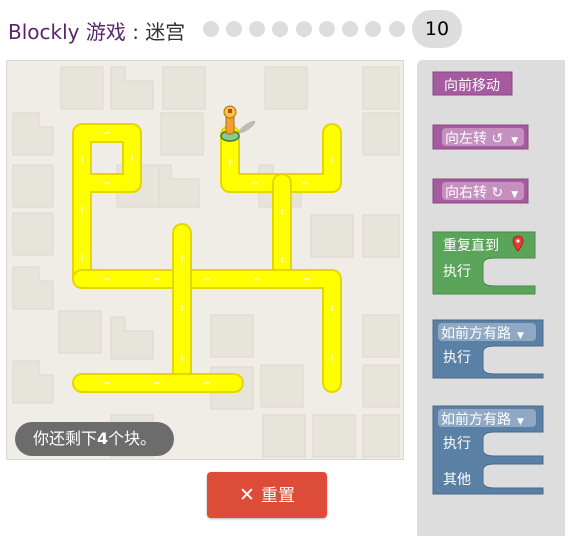 The height and width of the screenshot is (536, 569). Describe the element at coordinates (472, 86) in the screenshot. I see `move-forward-label: 向前移动` at that location.